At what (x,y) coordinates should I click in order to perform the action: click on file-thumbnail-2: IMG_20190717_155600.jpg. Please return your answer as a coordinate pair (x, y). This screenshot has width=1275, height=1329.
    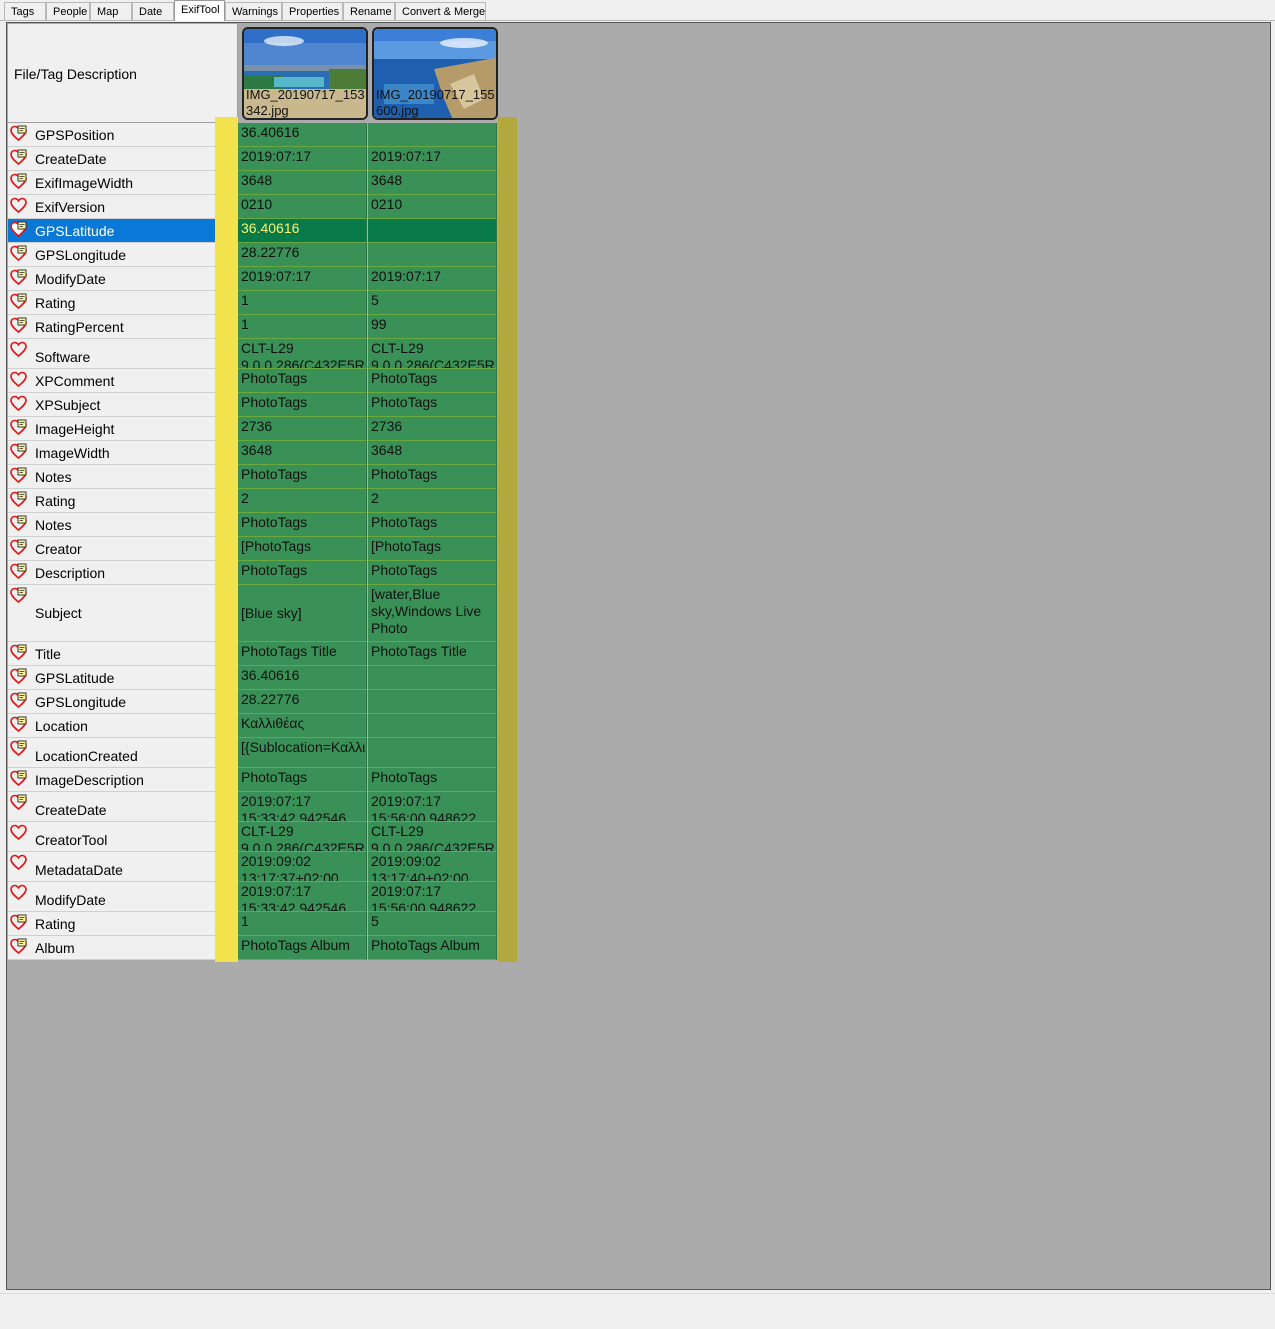
    Looking at the image, I should click on (435, 73).